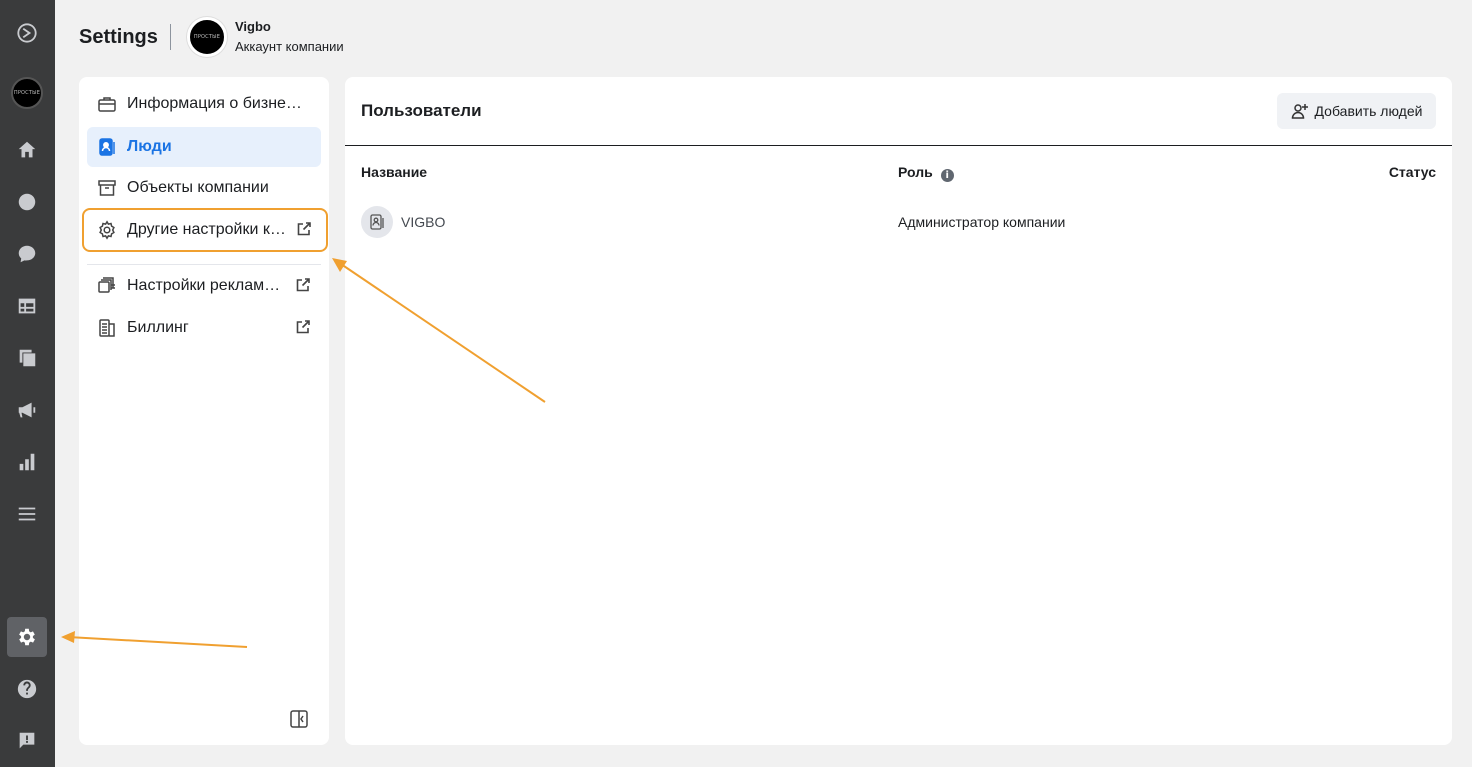 This screenshot has width=1472, height=767. Describe the element at coordinates (27, 358) in the screenshot. I see `pages-icon` at that location.